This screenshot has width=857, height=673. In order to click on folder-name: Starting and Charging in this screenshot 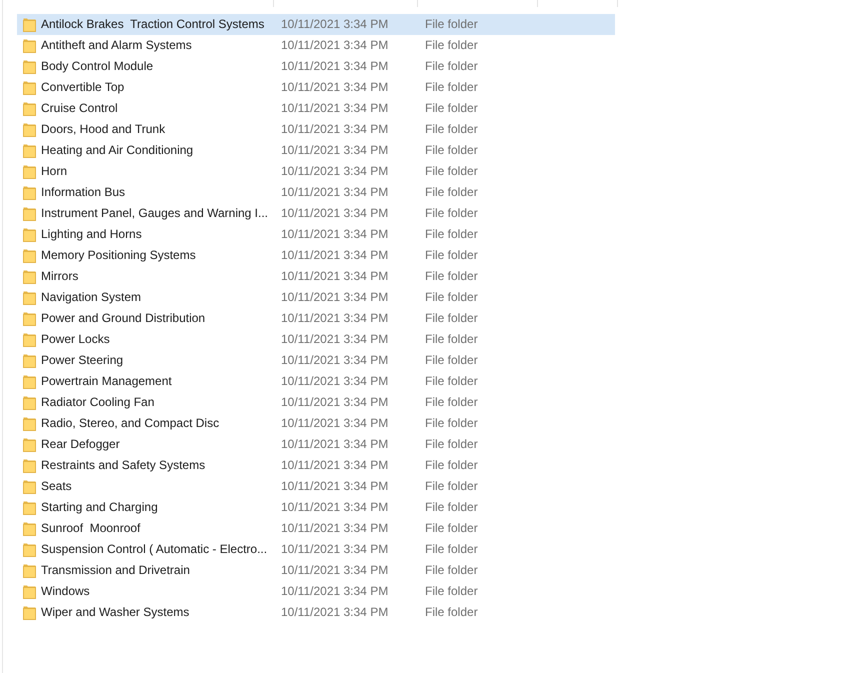, I will do `click(99, 507)`.